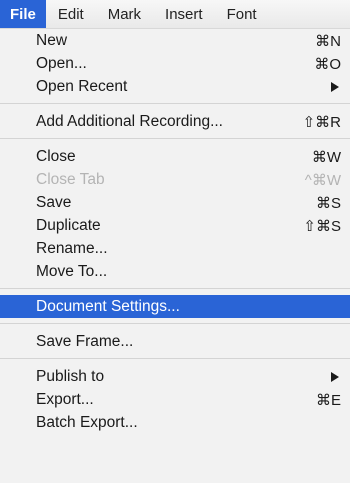 The height and width of the screenshot is (483, 350). What do you see at coordinates (327, 64) in the screenshot?
I see `shortcut-label: ⌘O` at bounding box center [327, 64].